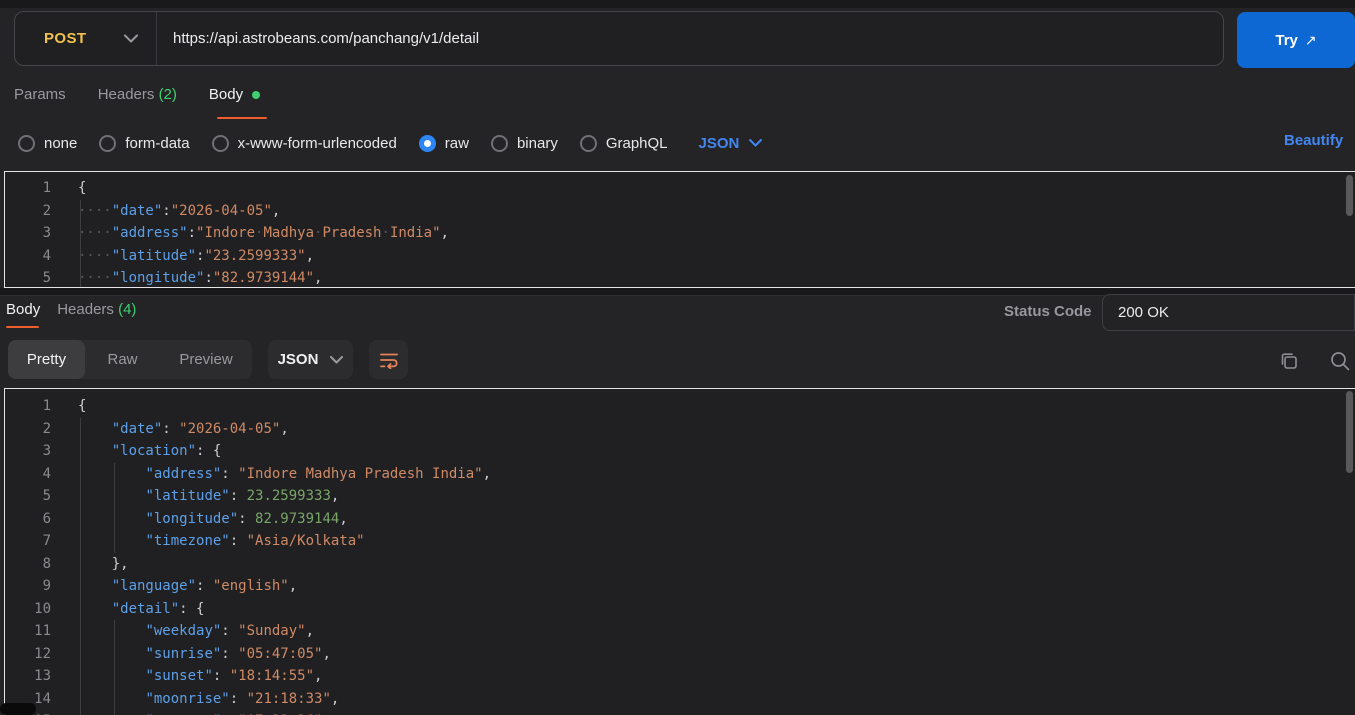  I want to click on body-type-binary: binary, so click(524, 143).